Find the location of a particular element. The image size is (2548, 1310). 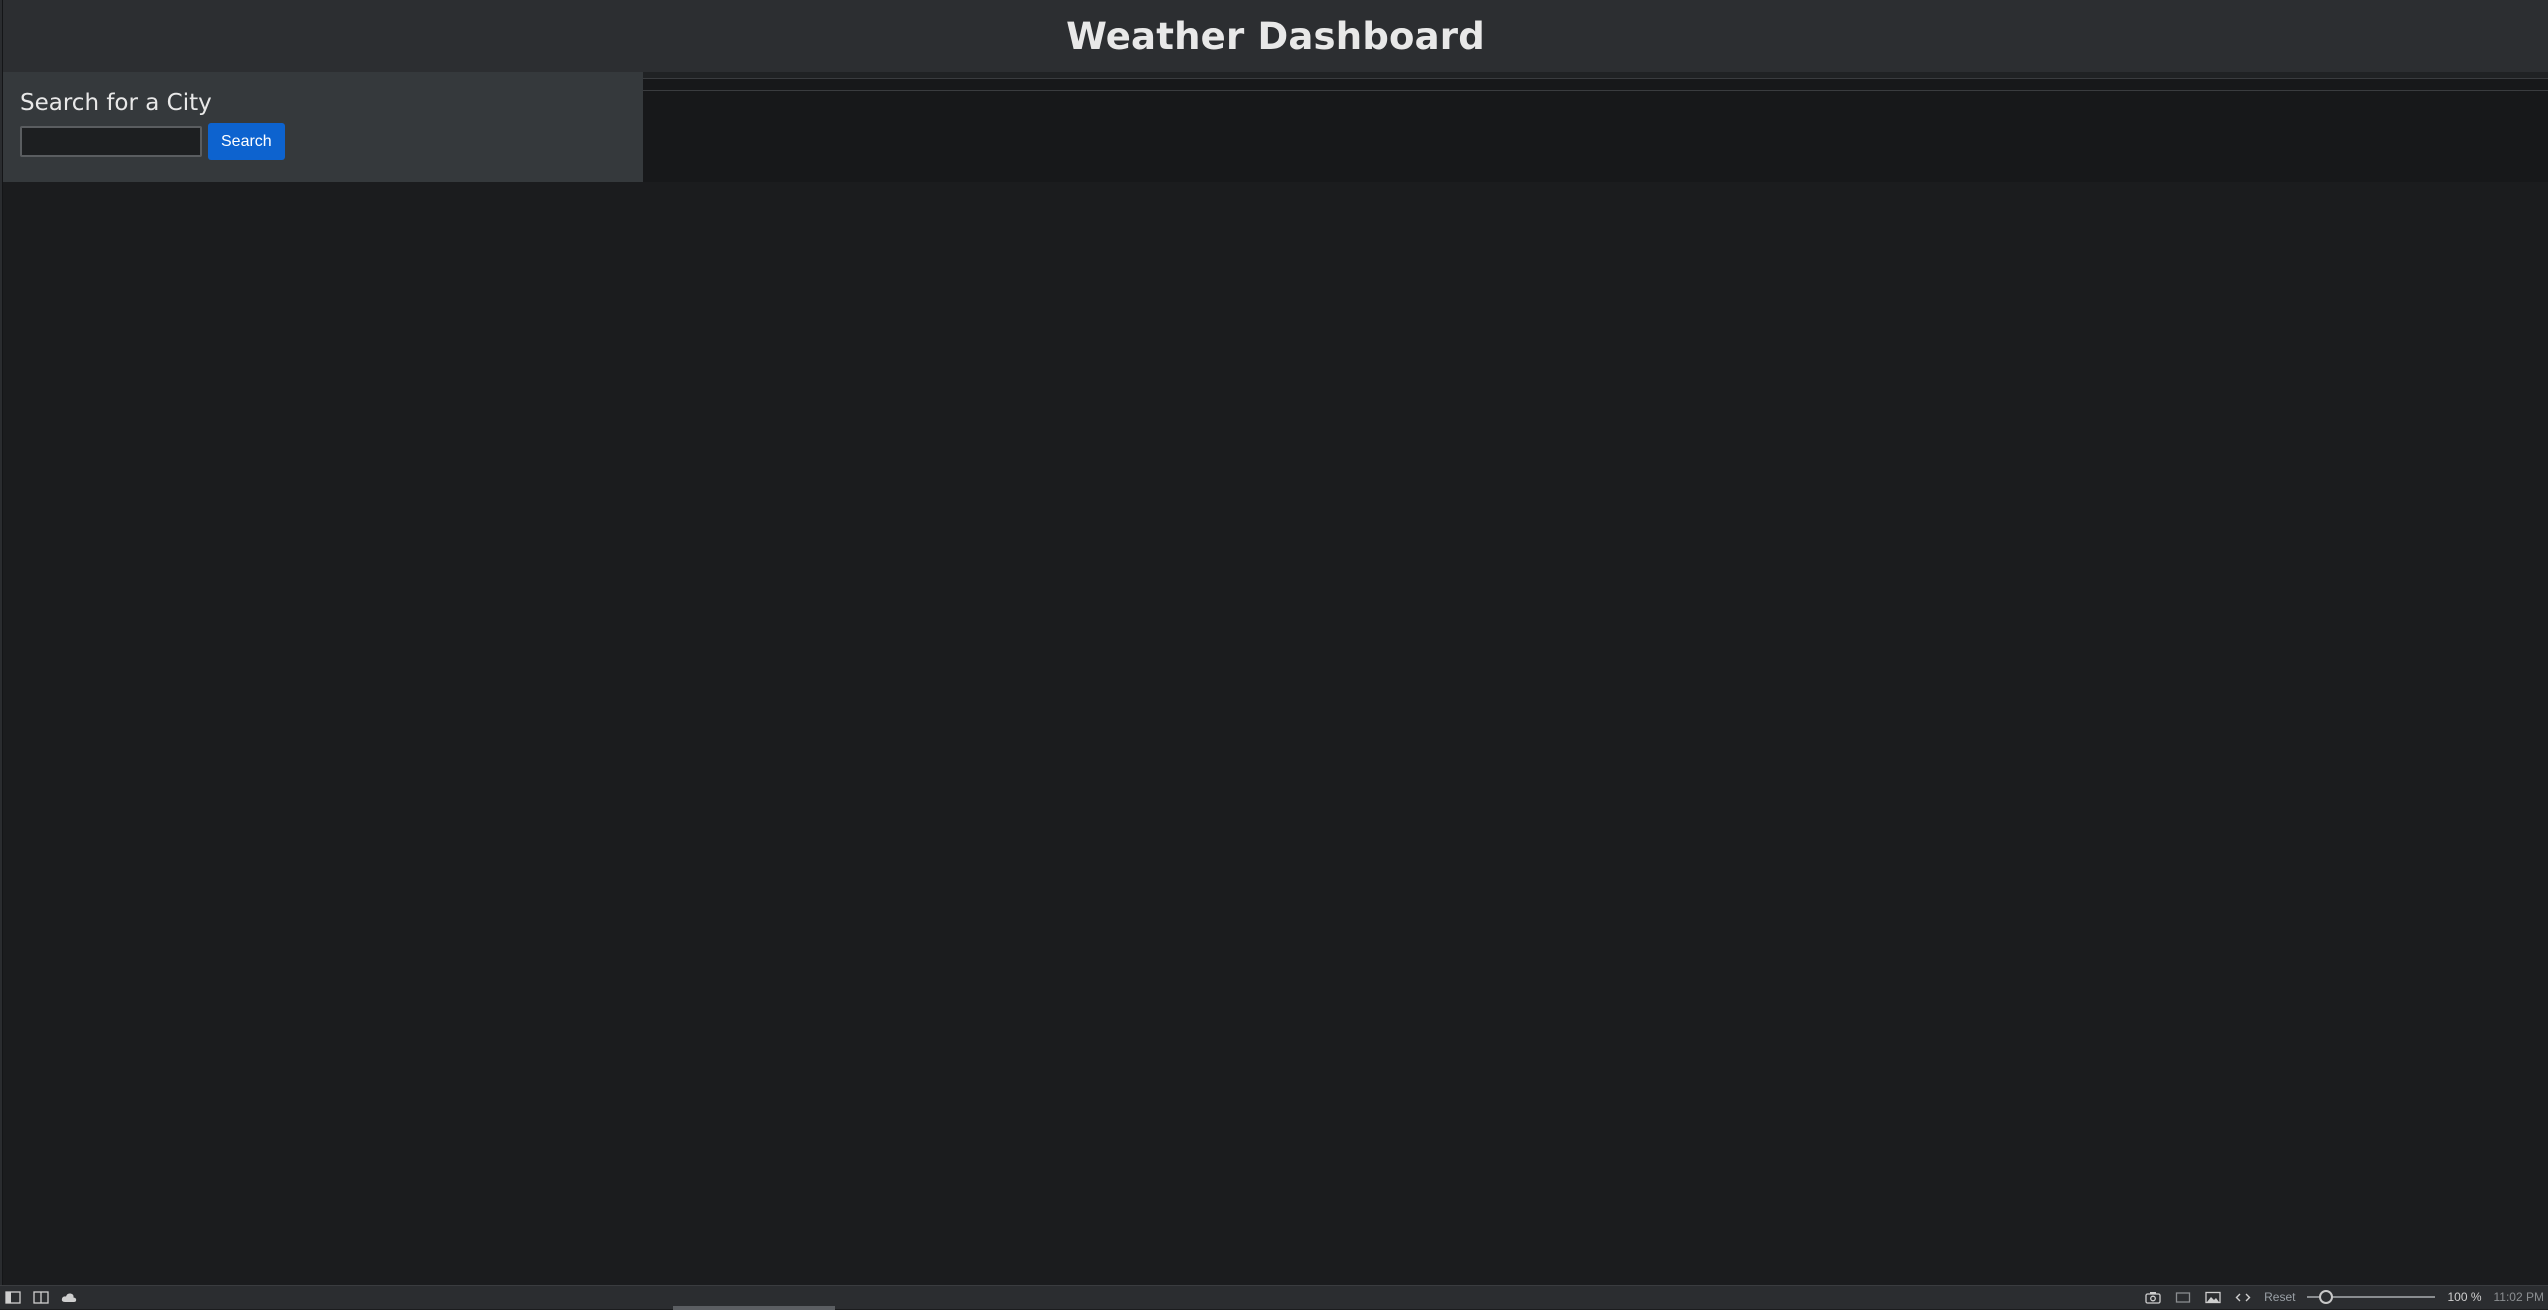

zoom-slider-thumb is located at coordinates (2325, 1297).